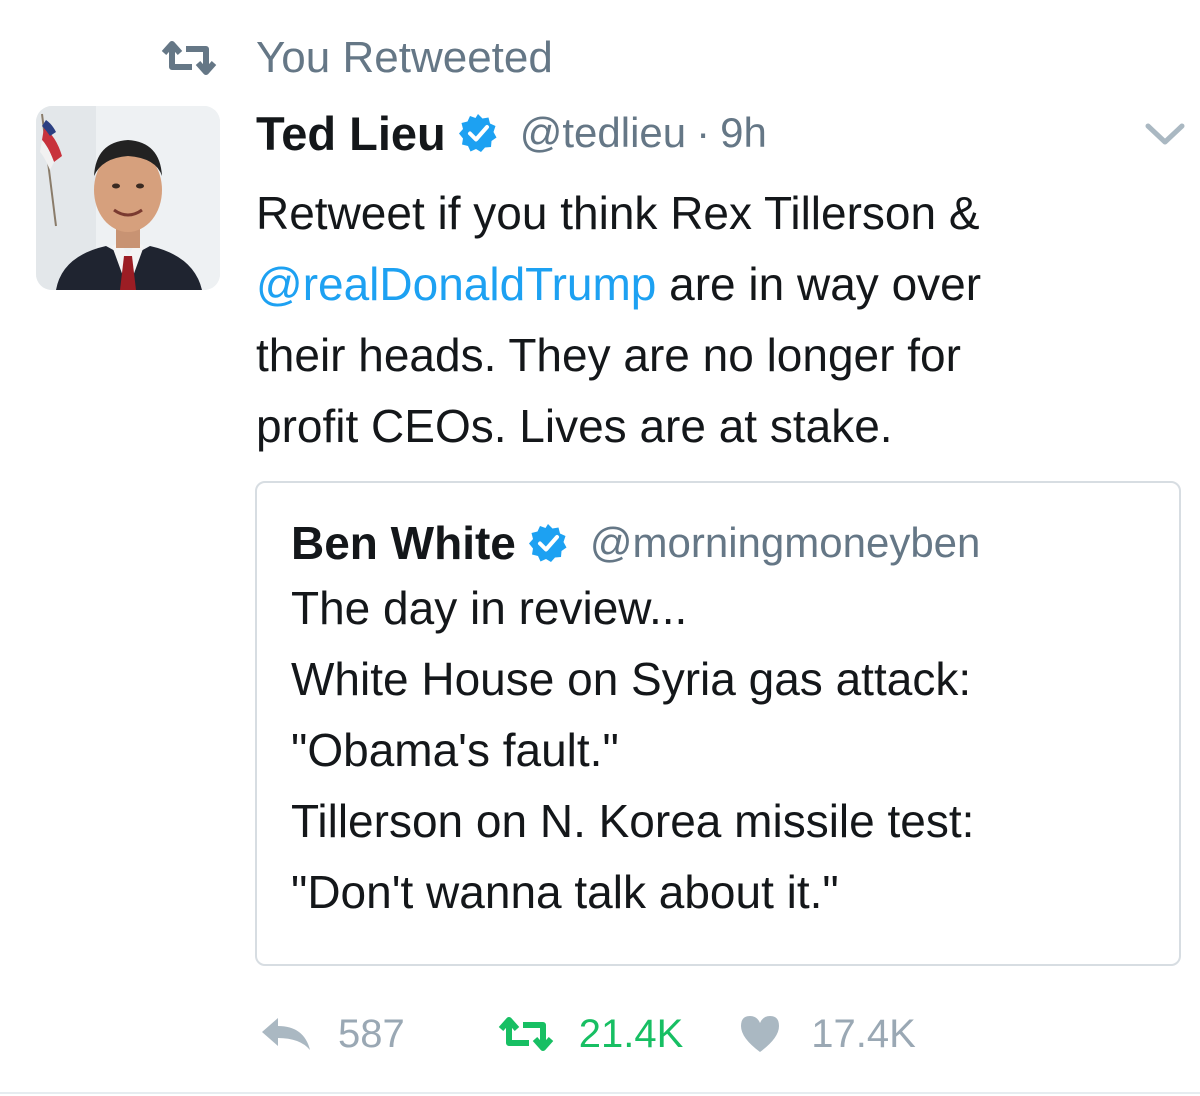  What do you see at coordinates (743, 133) in the screenshot?
I see `timestamp: 9h` at bounding box center [743, 133].